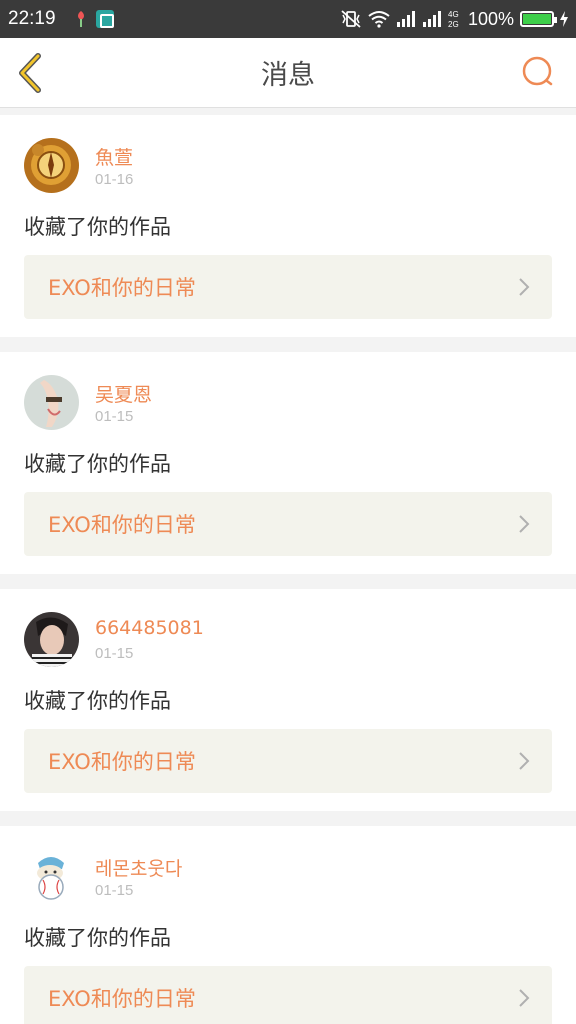 The width and height of the screenshot is (576, 1024). Describe the element at coordinates (405, 19) in the screenshot. I see `signal-icon` at that location.